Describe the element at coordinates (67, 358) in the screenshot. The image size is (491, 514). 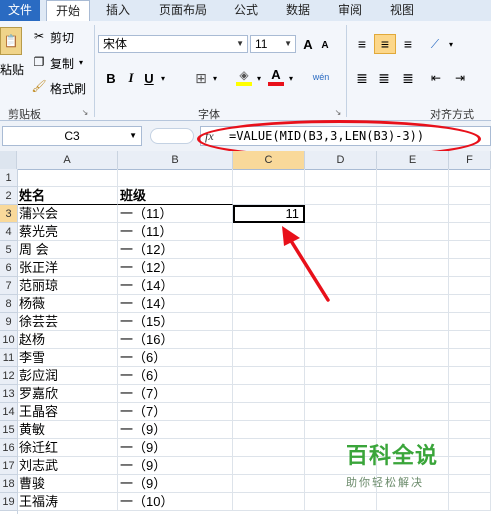
I see `cell-a11: 李雪` at that location.